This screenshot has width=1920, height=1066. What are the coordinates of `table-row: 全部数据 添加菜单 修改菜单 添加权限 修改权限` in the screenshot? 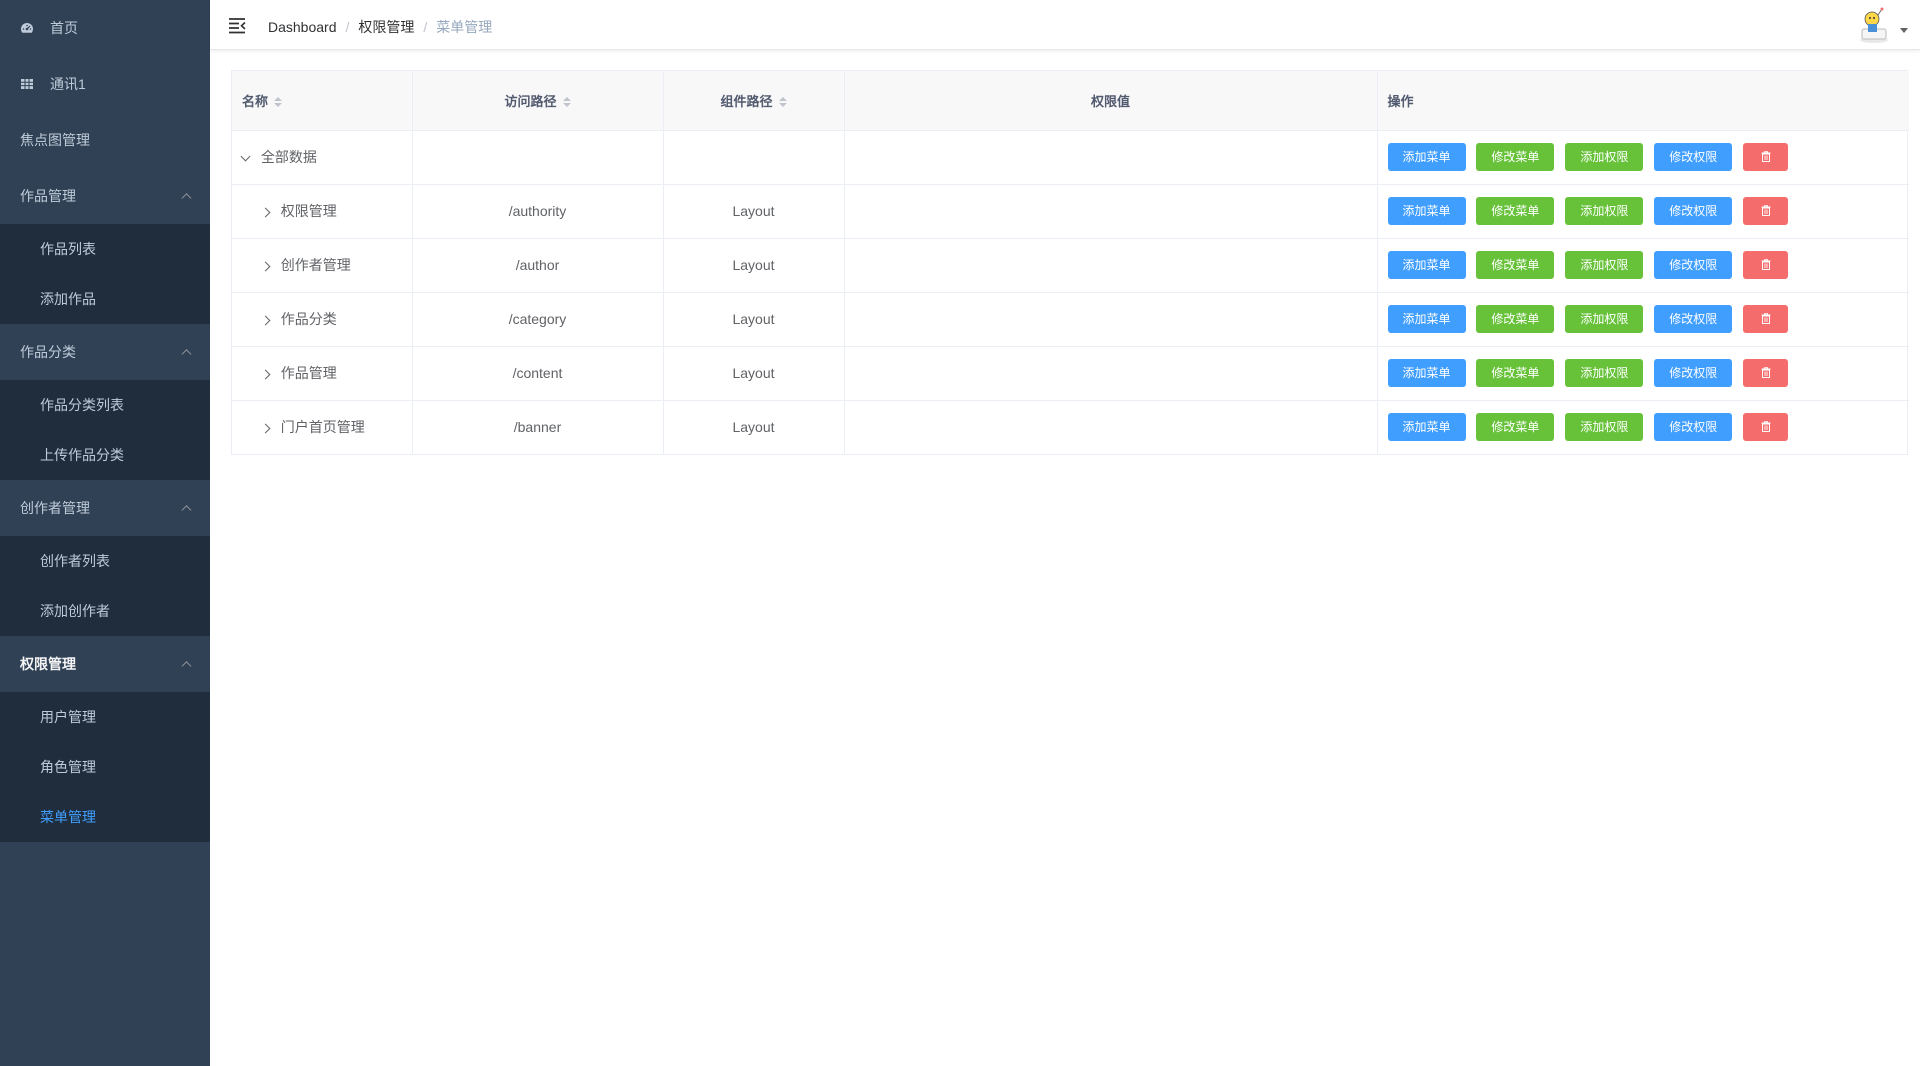 It's located at (1070, 157).